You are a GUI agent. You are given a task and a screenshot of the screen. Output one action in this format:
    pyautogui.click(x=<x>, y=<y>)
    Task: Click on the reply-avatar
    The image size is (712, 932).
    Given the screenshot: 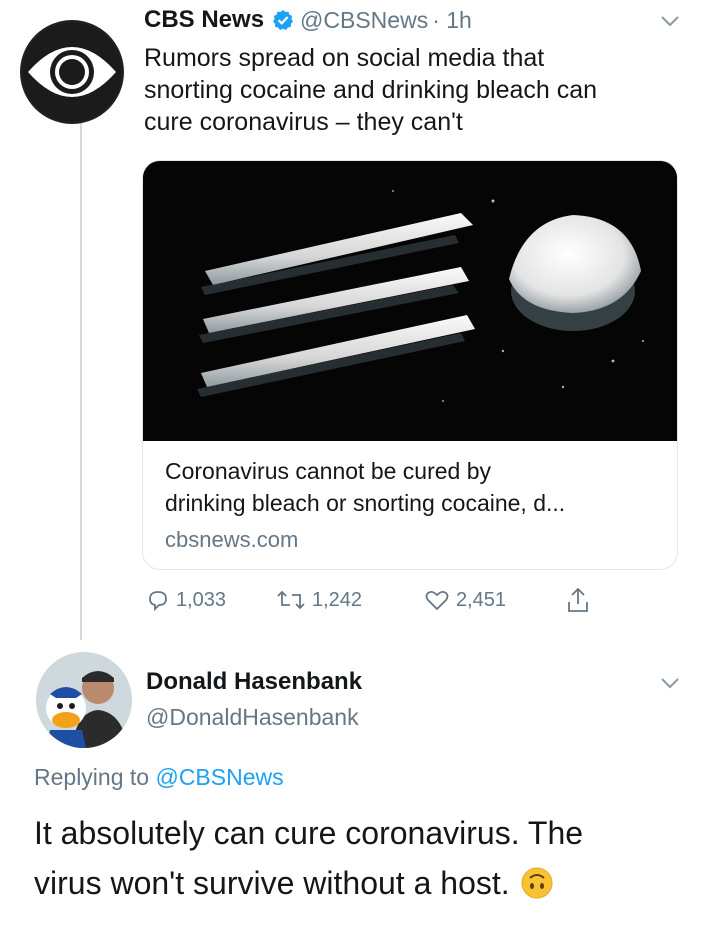 What is the action you would take?
    pyautogui.click(x=84, y=700)
    